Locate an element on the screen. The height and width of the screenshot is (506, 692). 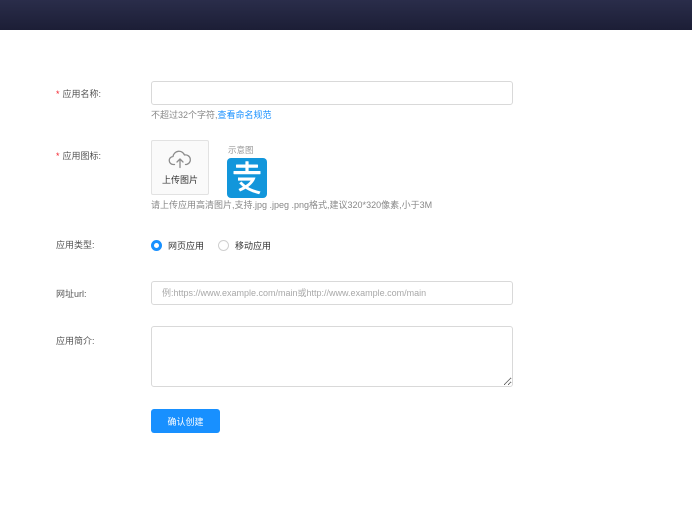
app-name-input is located at coordinates (332, 93).